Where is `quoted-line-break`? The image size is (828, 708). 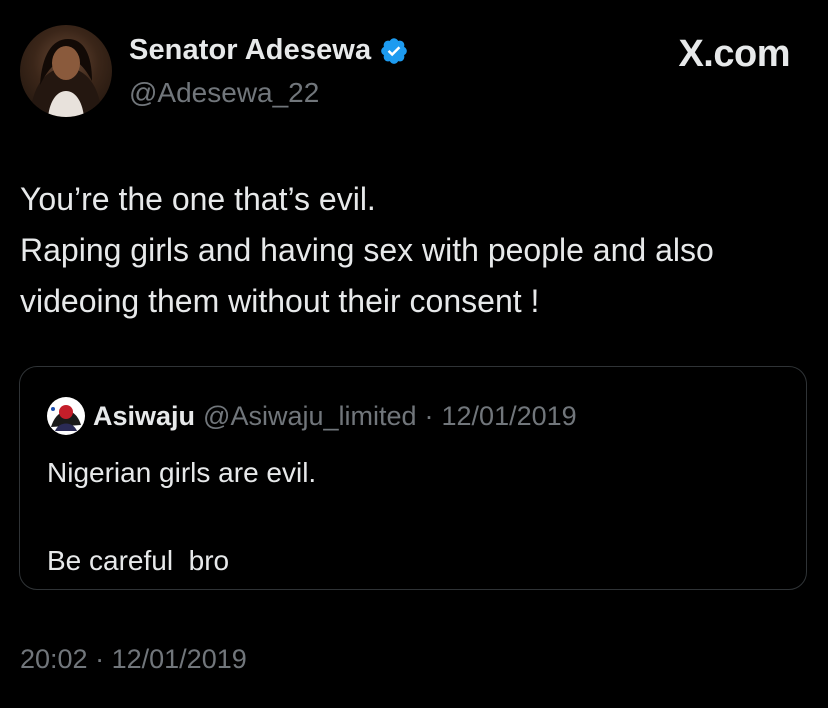
quoted-line-break is located at coordinates (181, 517).